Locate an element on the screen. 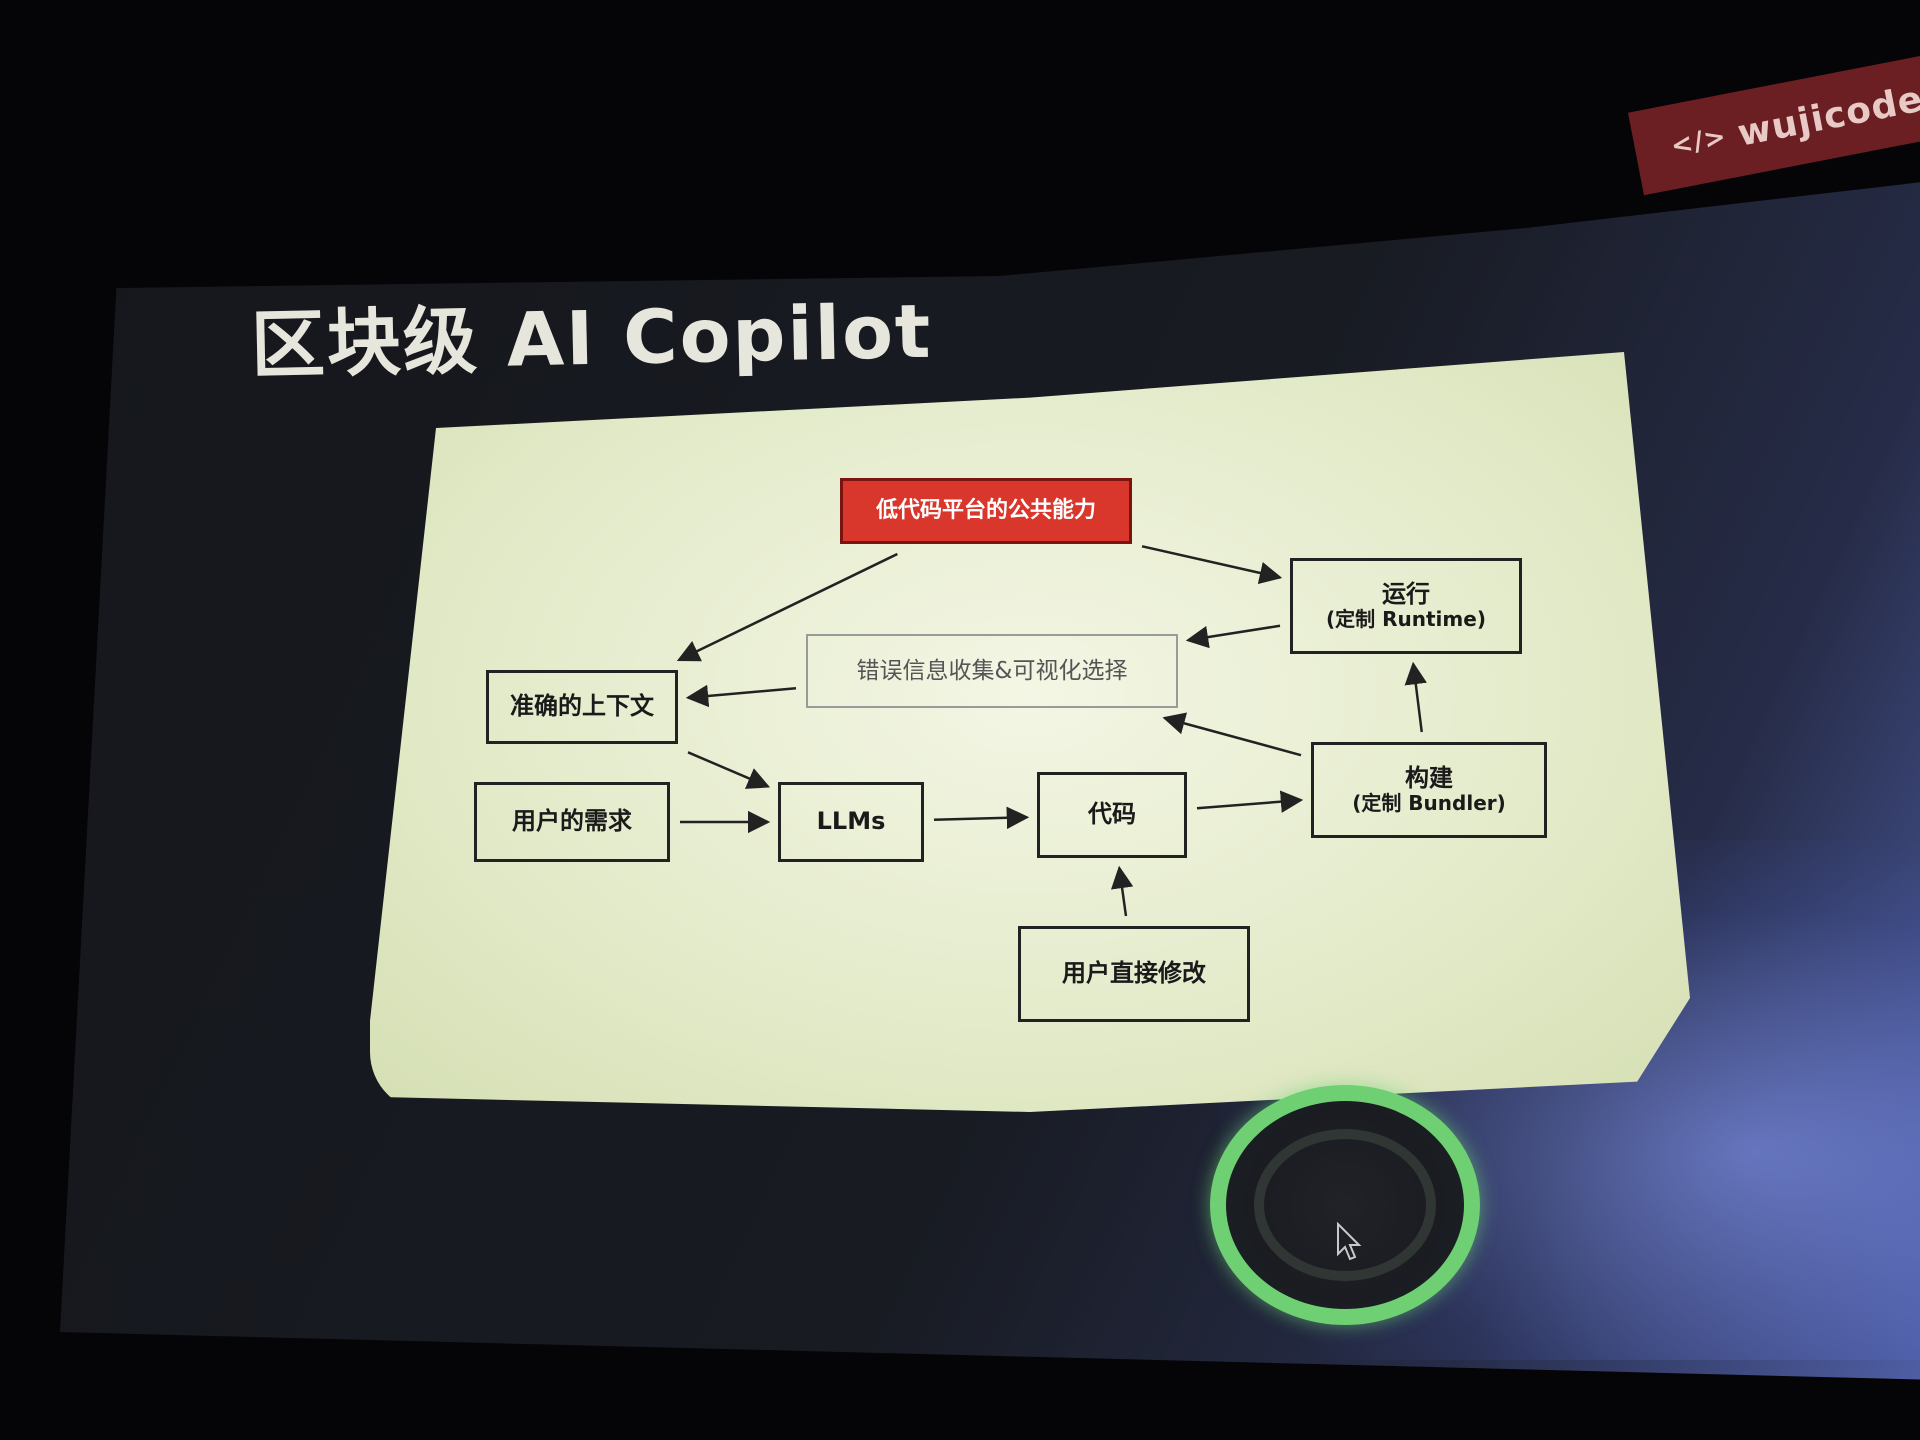 This screenshot has width=1920, height=1440. node-llms: LLMs is located at coordinates (851, 822).